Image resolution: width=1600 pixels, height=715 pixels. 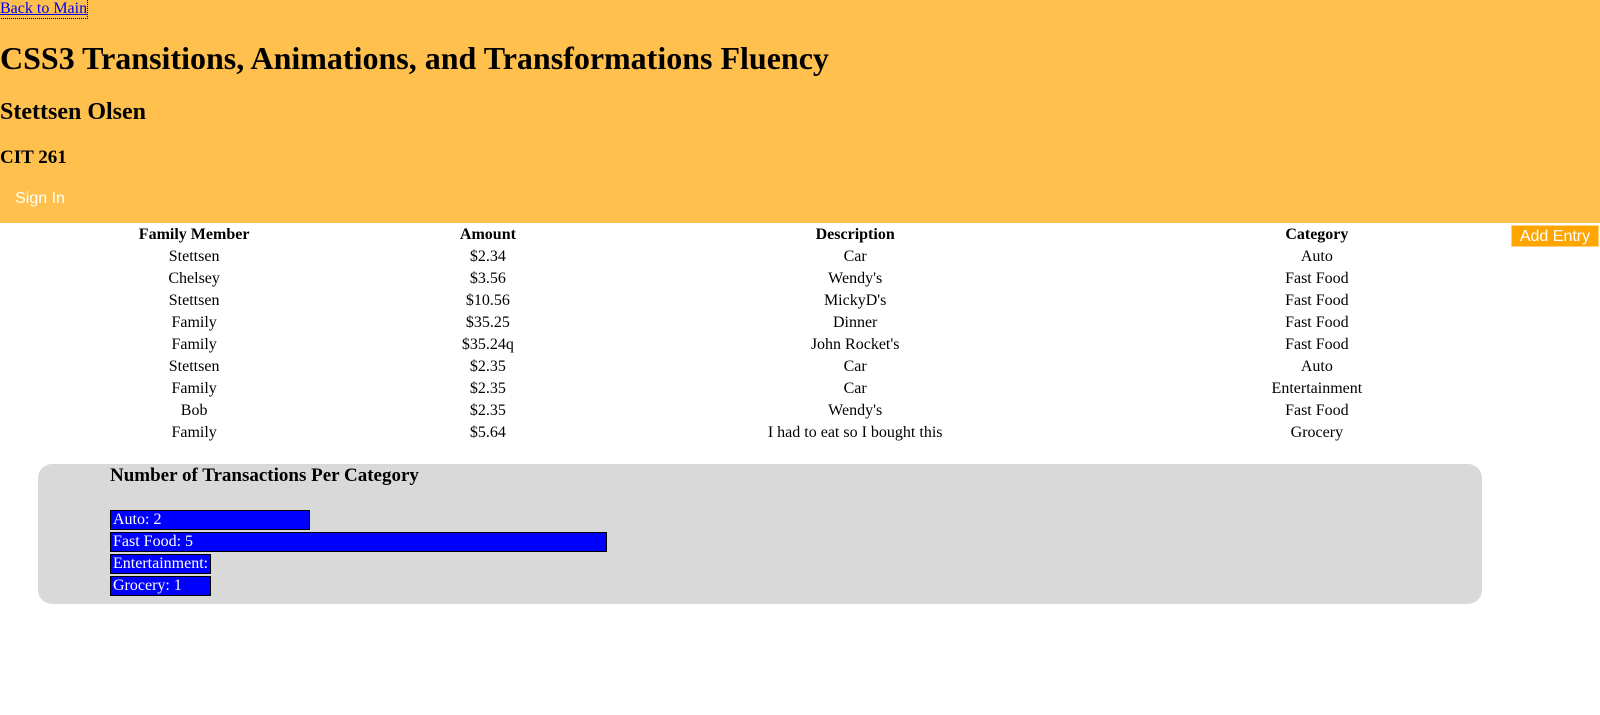 What do you see at coordinates (194, 234) in the screenshot?
I see `column-header-family-member: Family Member` at bounding box center [194, 234].